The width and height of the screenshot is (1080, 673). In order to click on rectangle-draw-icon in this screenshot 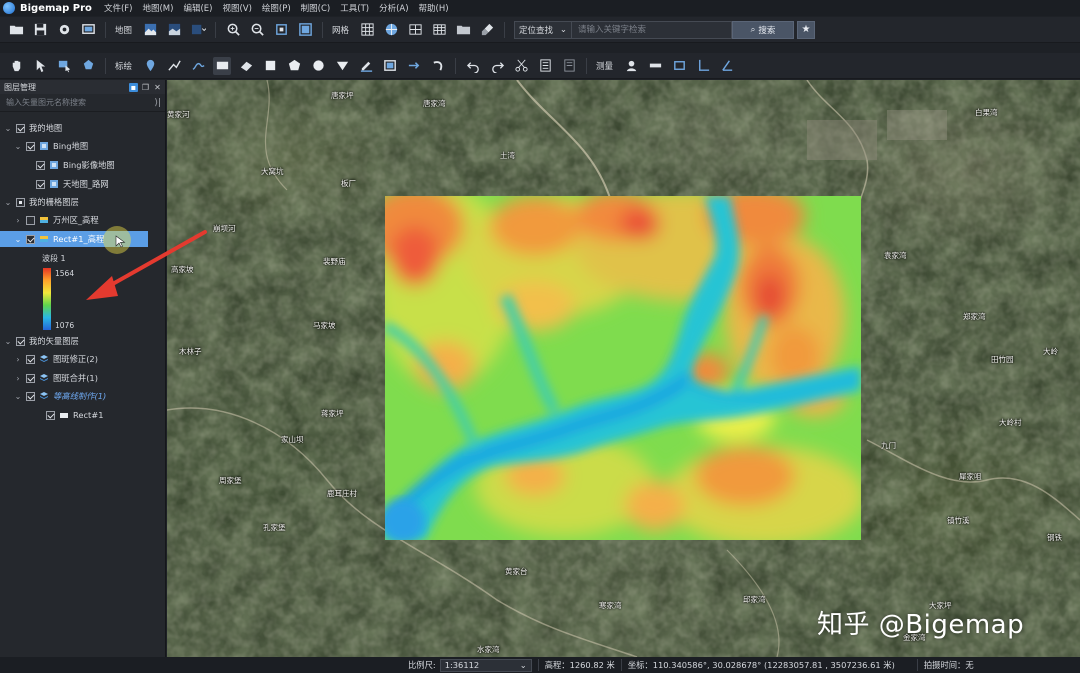, I will do `click(222, 65)`.